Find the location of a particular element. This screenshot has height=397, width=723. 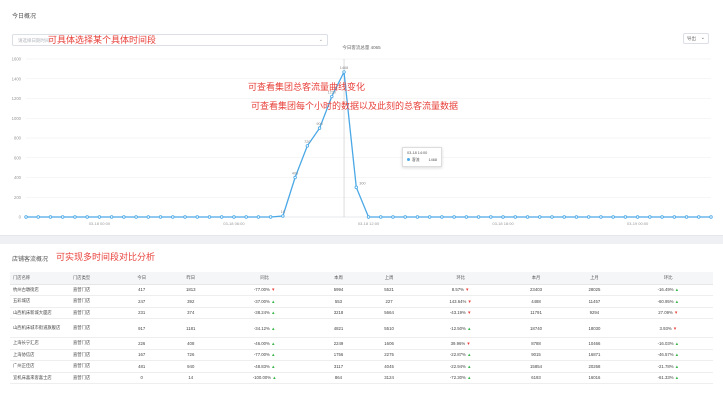

table-cell: -16.49% is located at coordinates (668, 290).